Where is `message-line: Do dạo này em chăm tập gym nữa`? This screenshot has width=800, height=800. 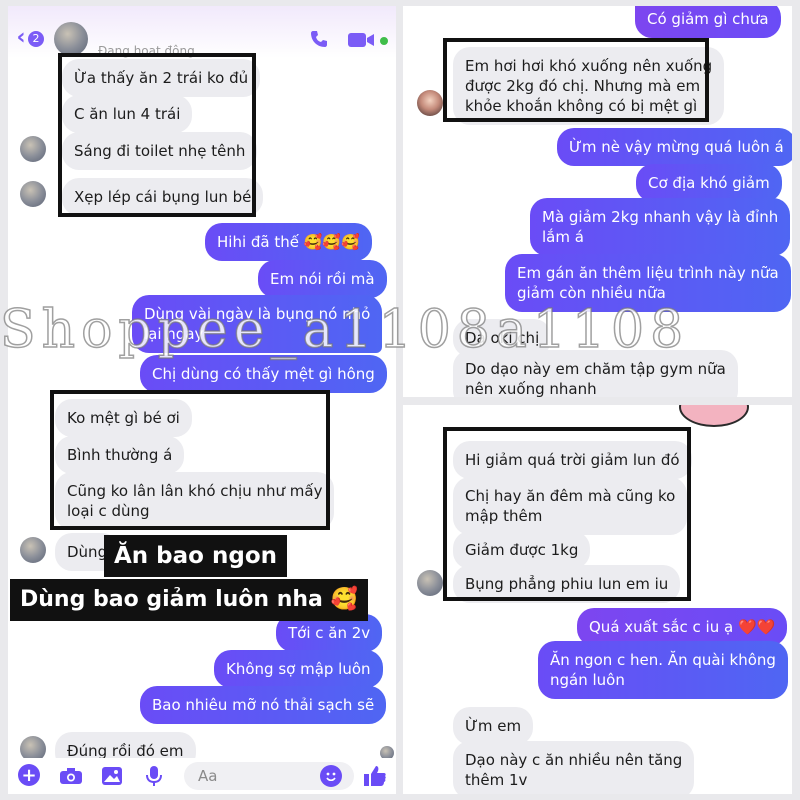
message-line: Do dạo này em chăm tập gym nữa is located at coordinates (595, 369).